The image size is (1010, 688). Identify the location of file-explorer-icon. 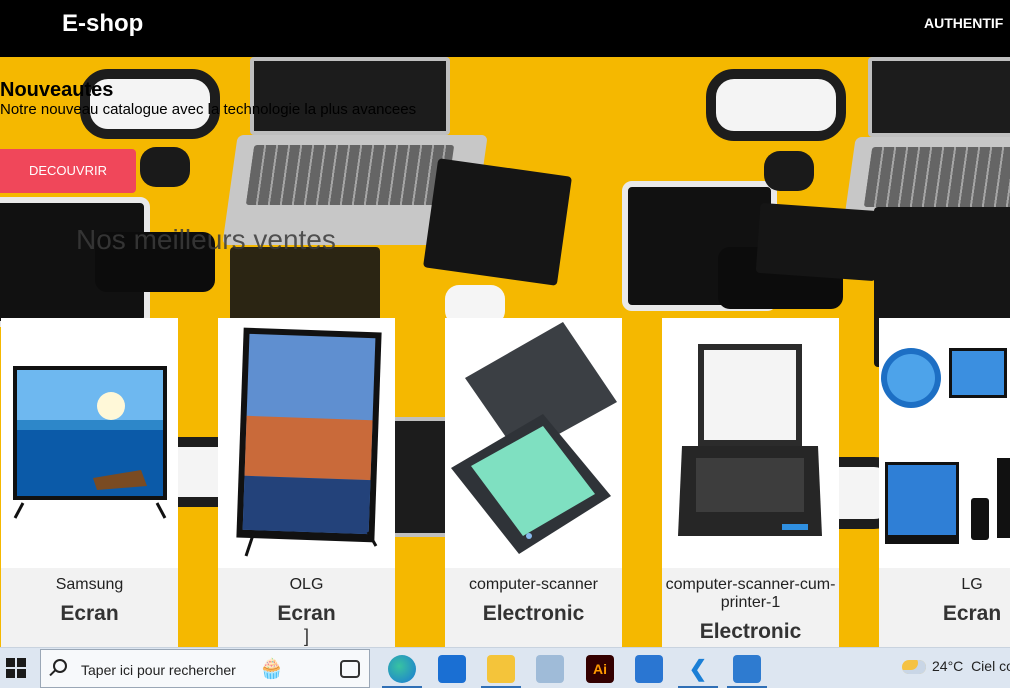
(501, 669).